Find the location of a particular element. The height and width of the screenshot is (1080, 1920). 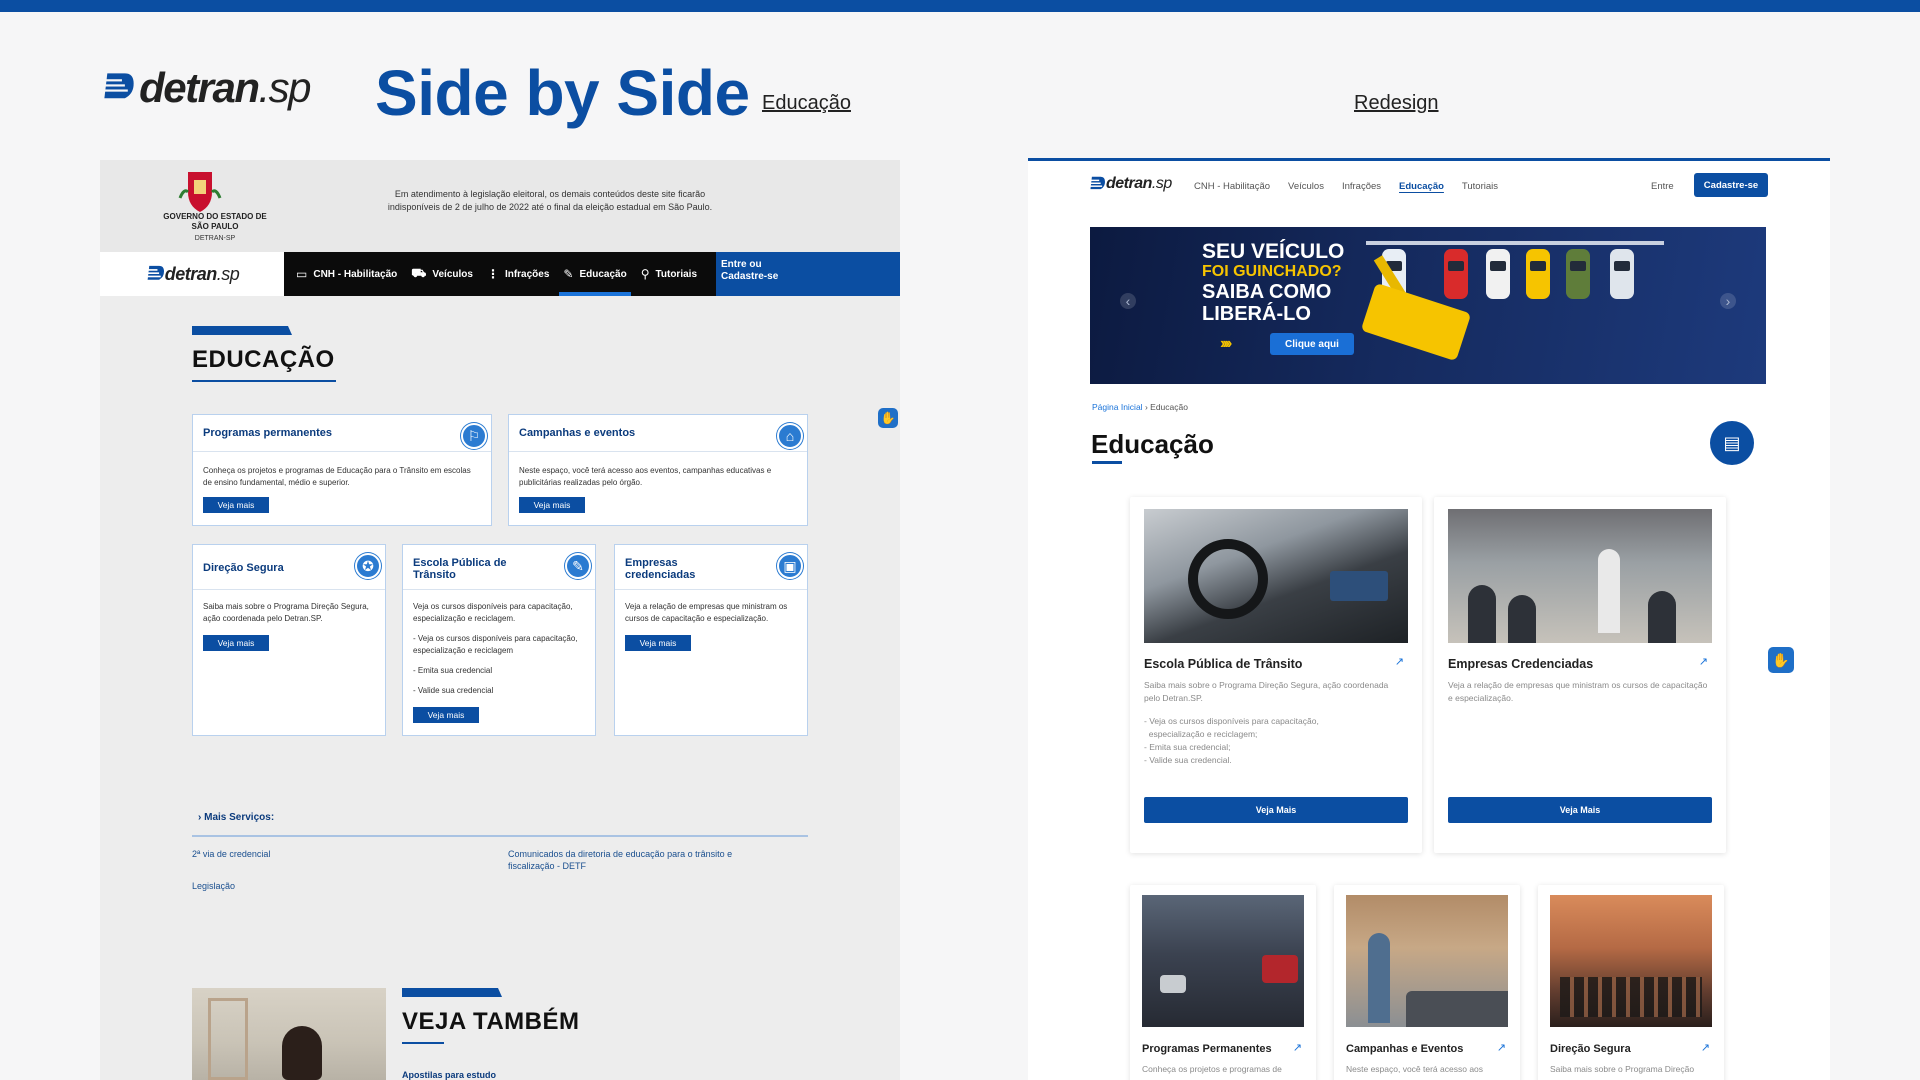

nav-item-tutoriais: Tutoriais is located at coordinates (1480, 186).